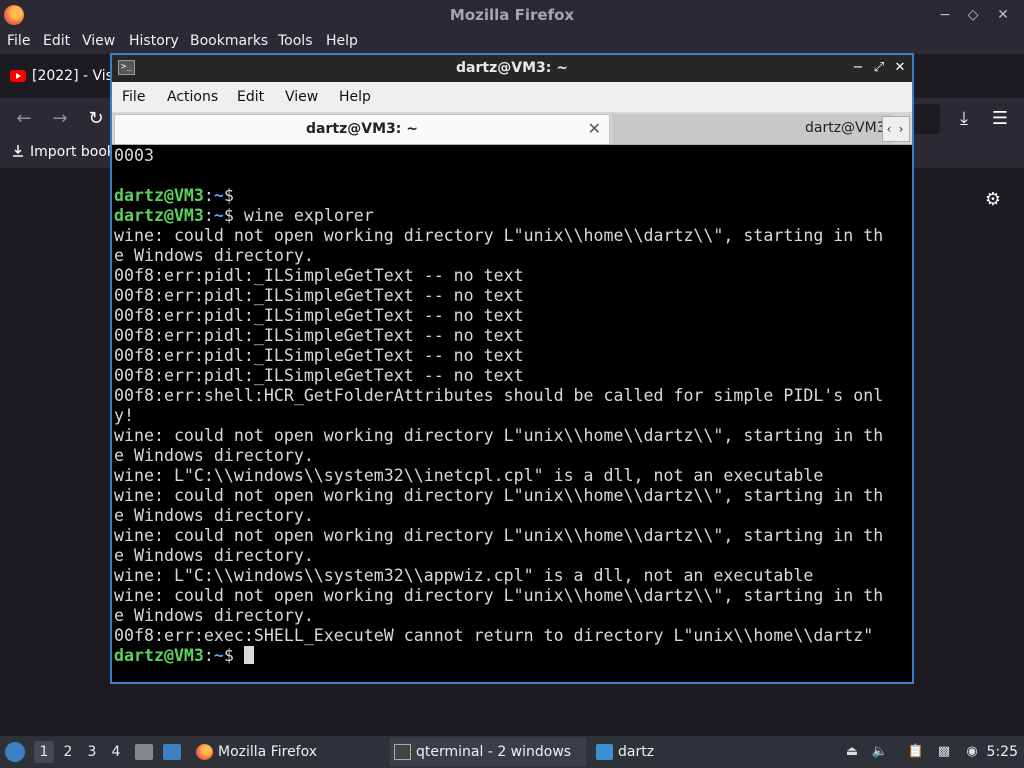  What do you see at coordinates (880, 752) in the screenshot?
I see `volume-icon: 🔈` at bounding box center [880, 752].